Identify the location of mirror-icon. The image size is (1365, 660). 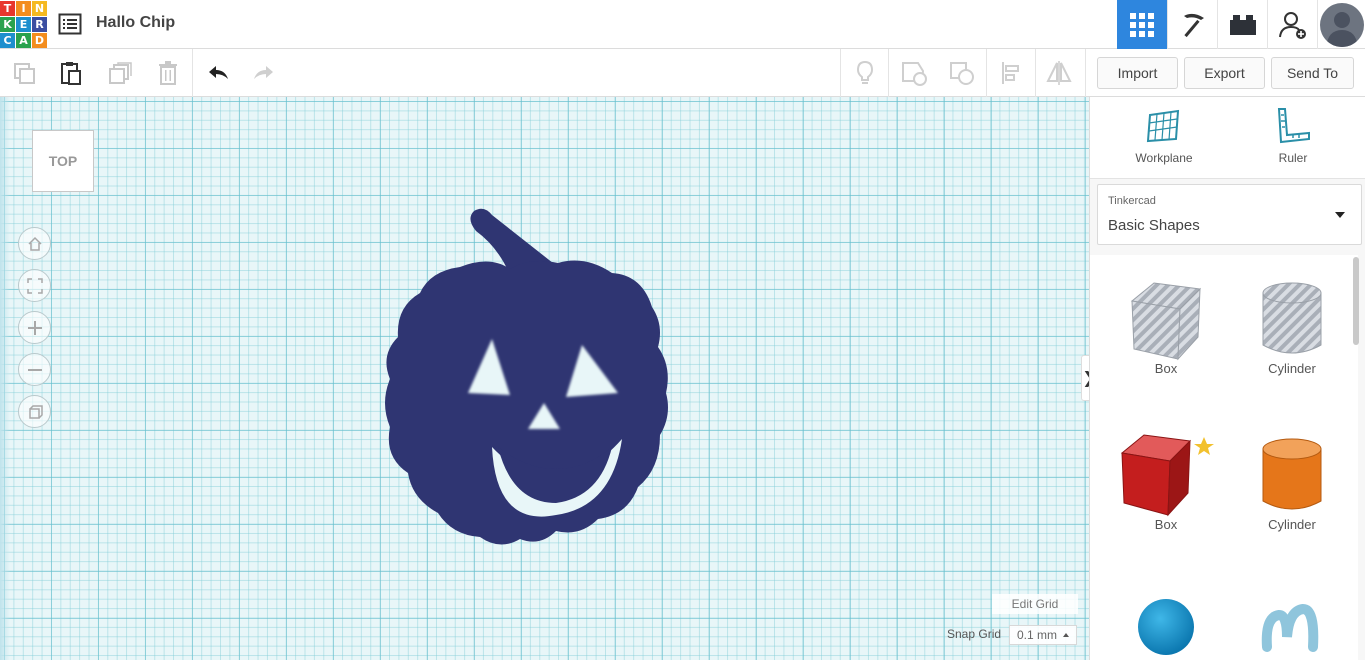
(1059, 73).